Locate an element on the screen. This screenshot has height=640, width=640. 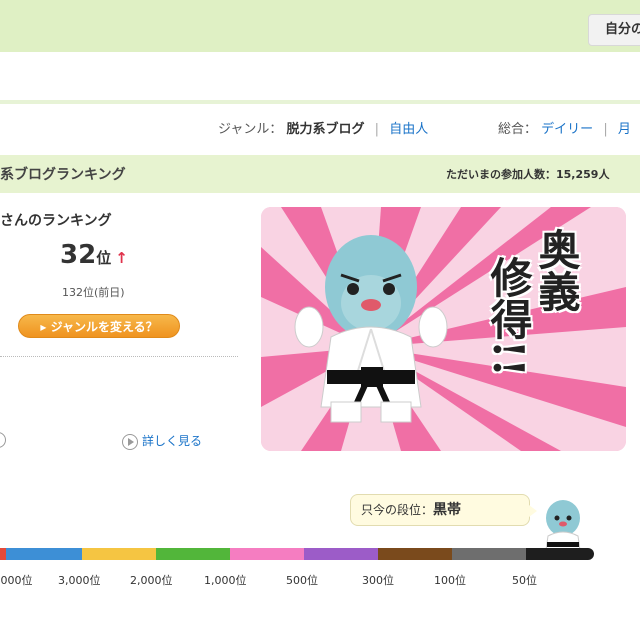
mypage-button: 自分の is located at coordinates (614, 30).